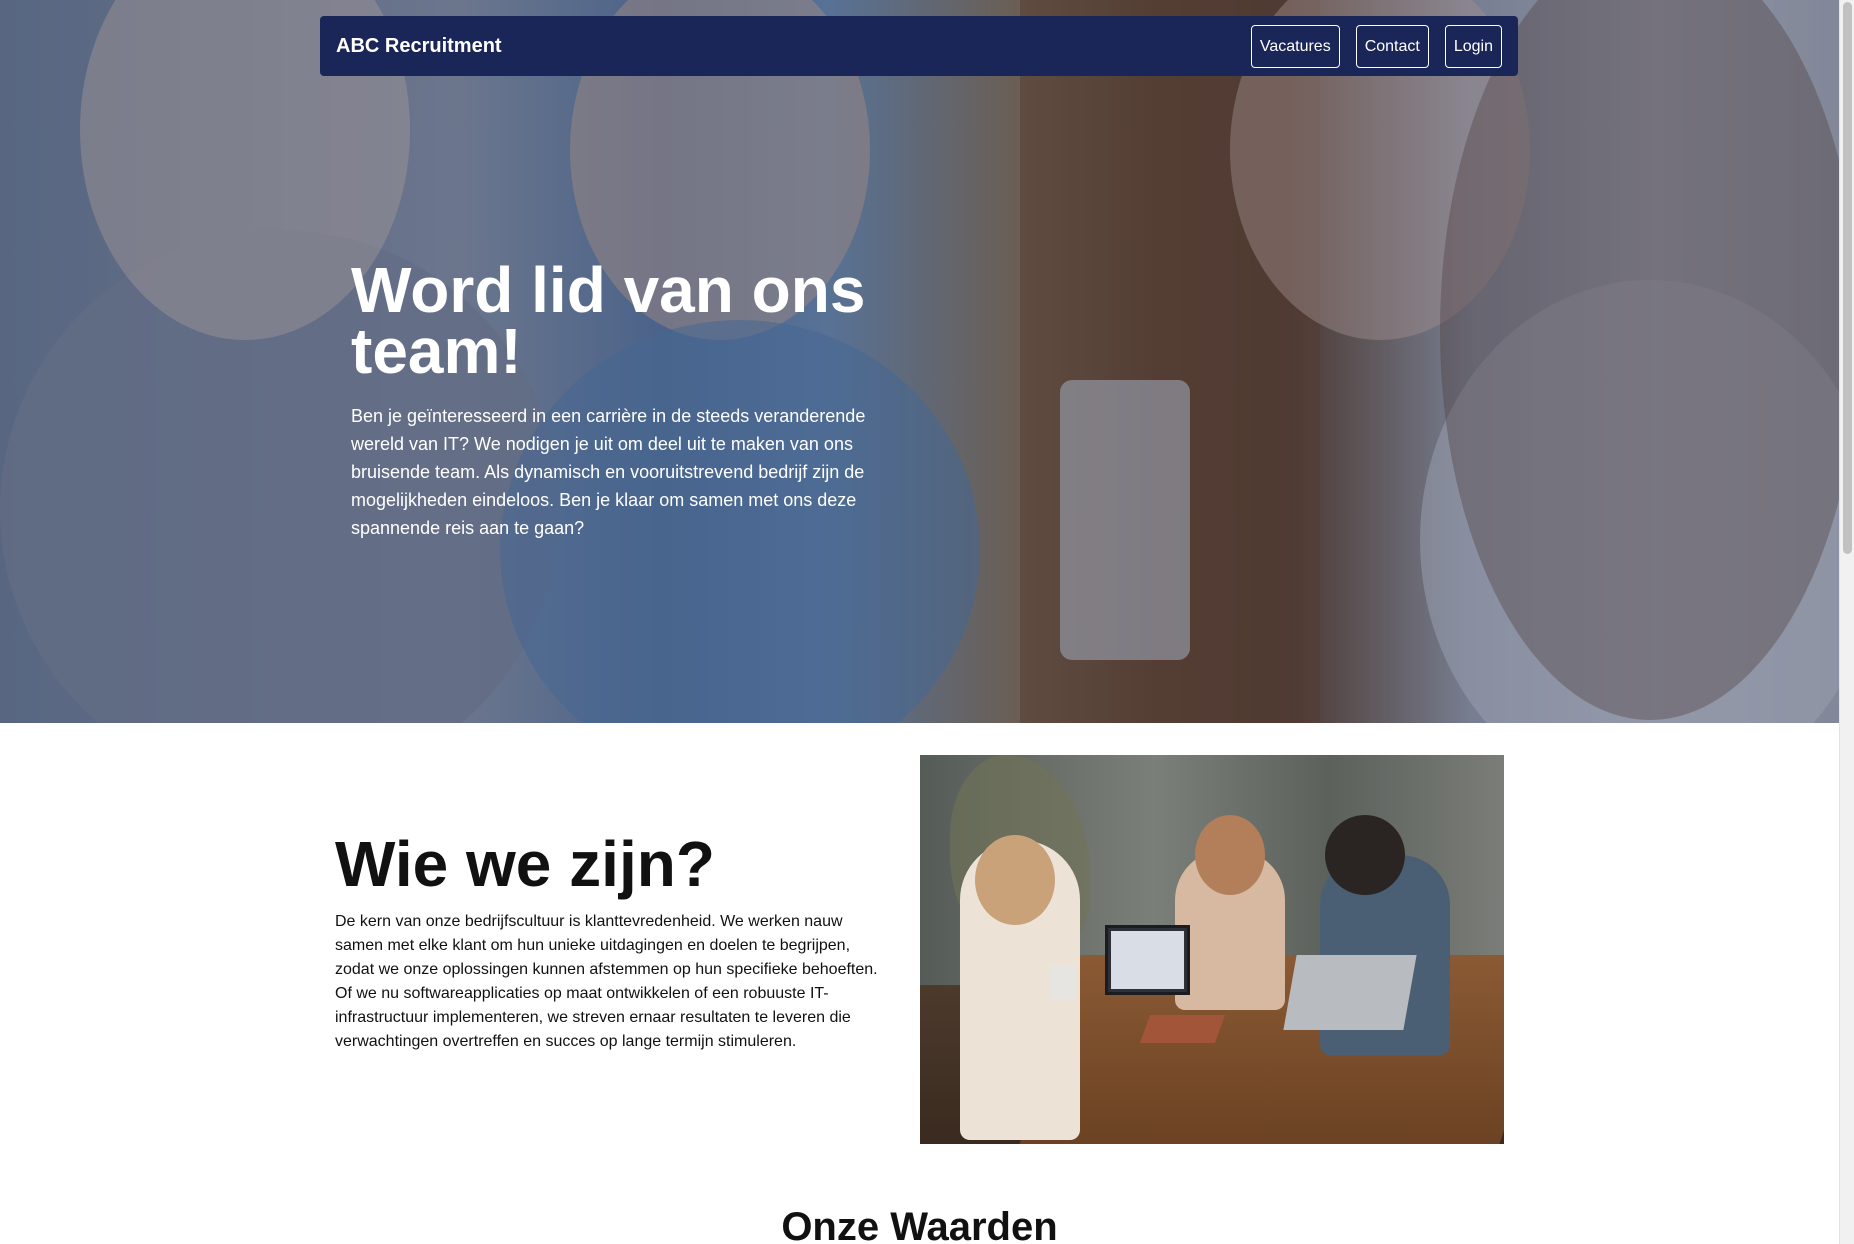 The width and height of the screenshot is (1854, 1244). What do you see at coordinates (919, 1224) in the screenshot?
I see `values-title: Onze Waarden` at bounding box center [919, 1224].